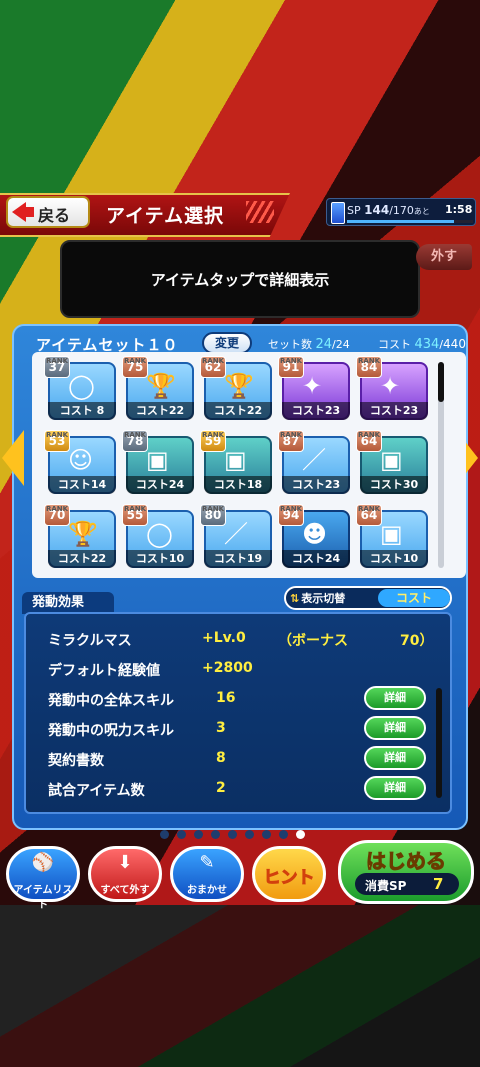 The image size is (480, 1067). I want to click on item-card: ▣ RANK 64 コスト10, so click(393, 537).